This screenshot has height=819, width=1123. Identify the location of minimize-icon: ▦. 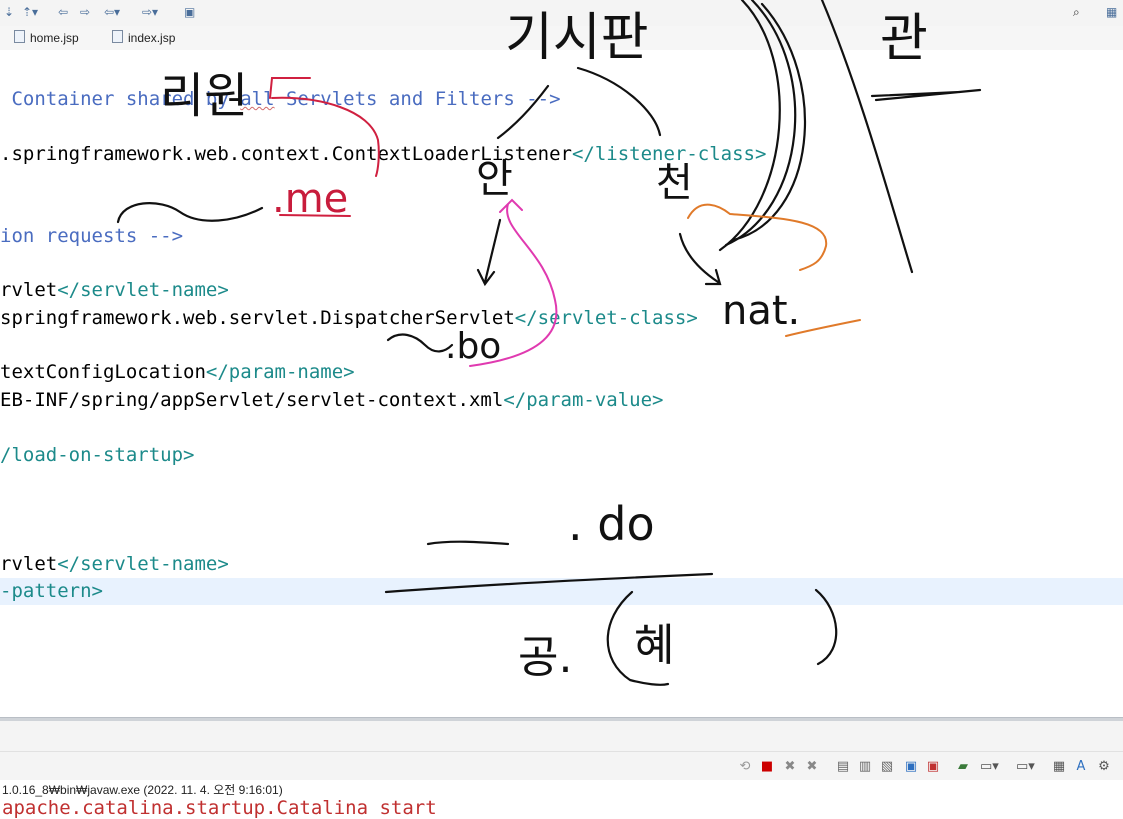
(1059, 767).